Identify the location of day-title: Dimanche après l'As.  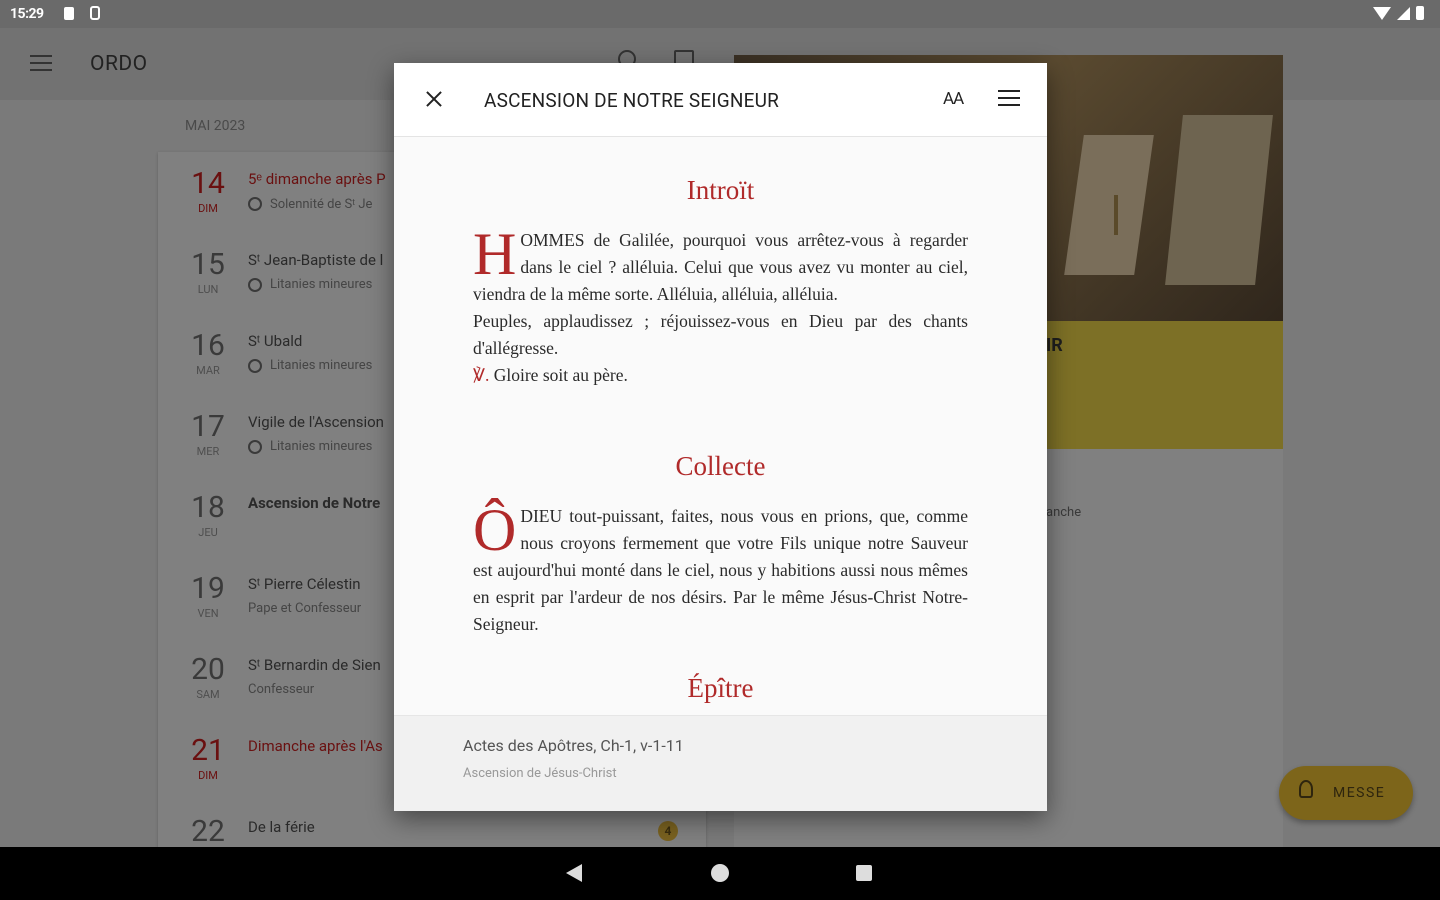
(315, 746).